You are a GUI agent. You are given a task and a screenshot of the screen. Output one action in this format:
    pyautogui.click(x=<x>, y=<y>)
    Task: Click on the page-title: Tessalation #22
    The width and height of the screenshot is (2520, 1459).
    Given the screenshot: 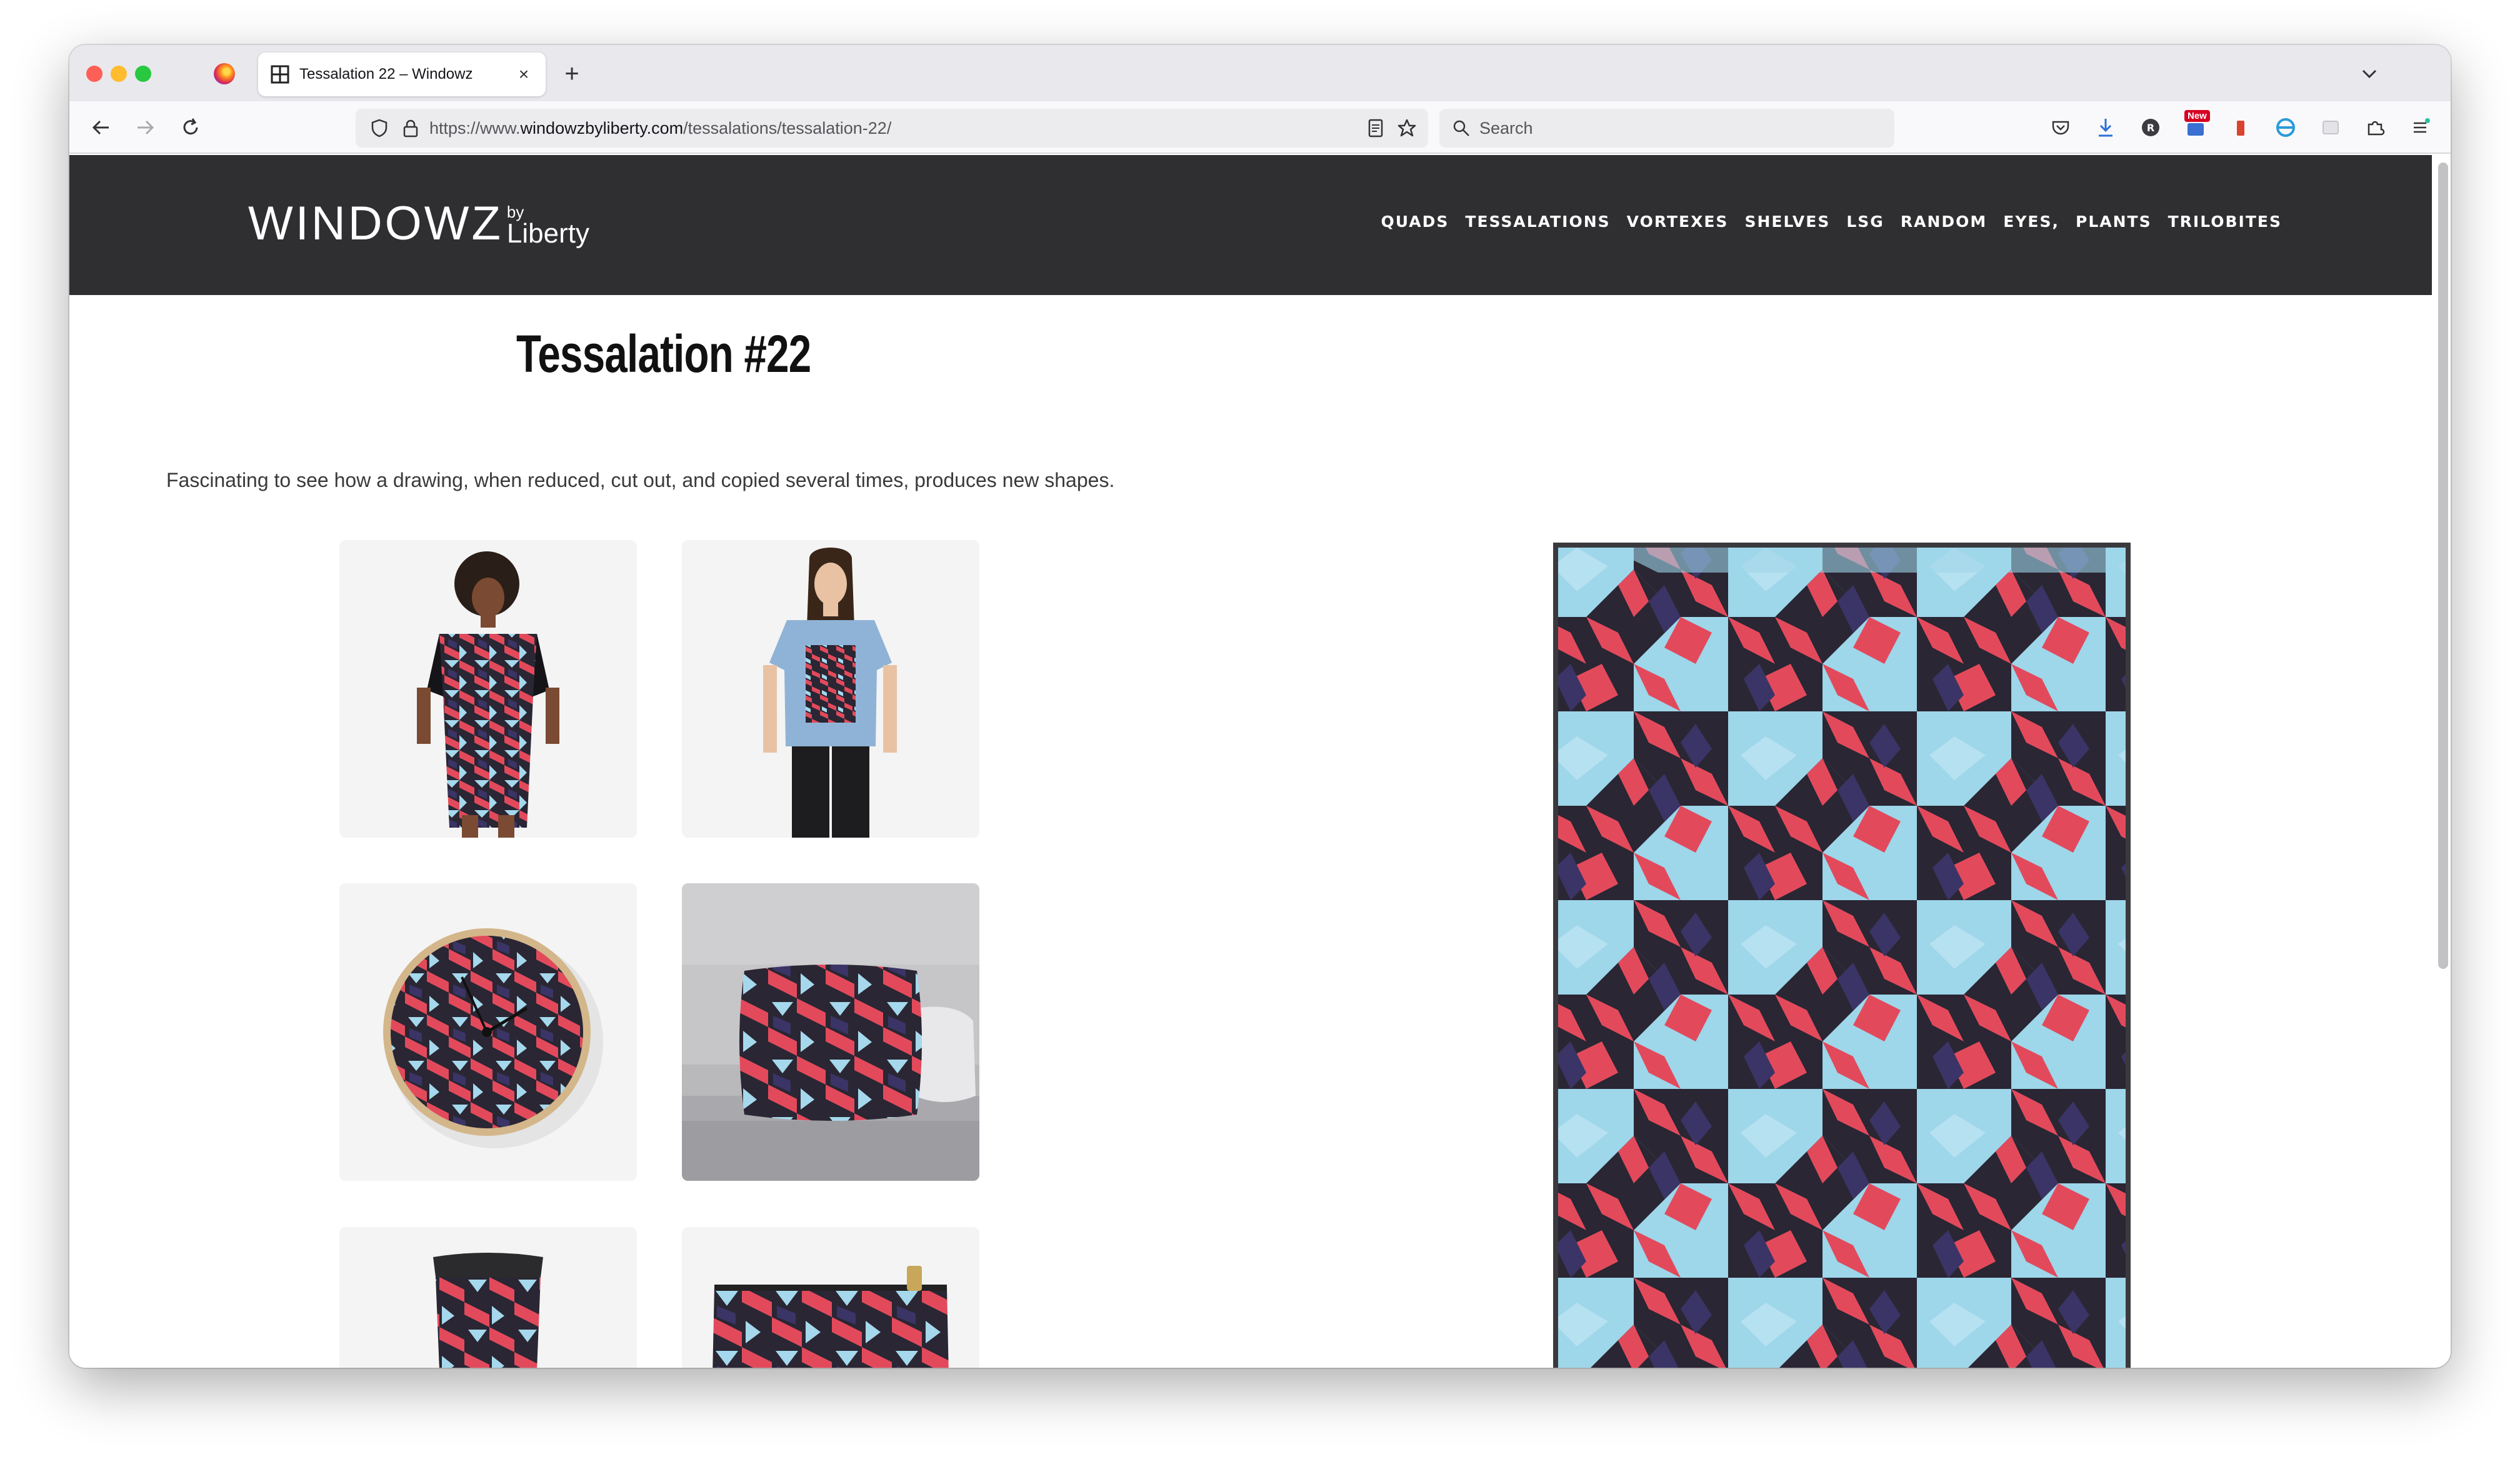 What is the action you would take?
    pyautogui.click(x=664, y=353)
    